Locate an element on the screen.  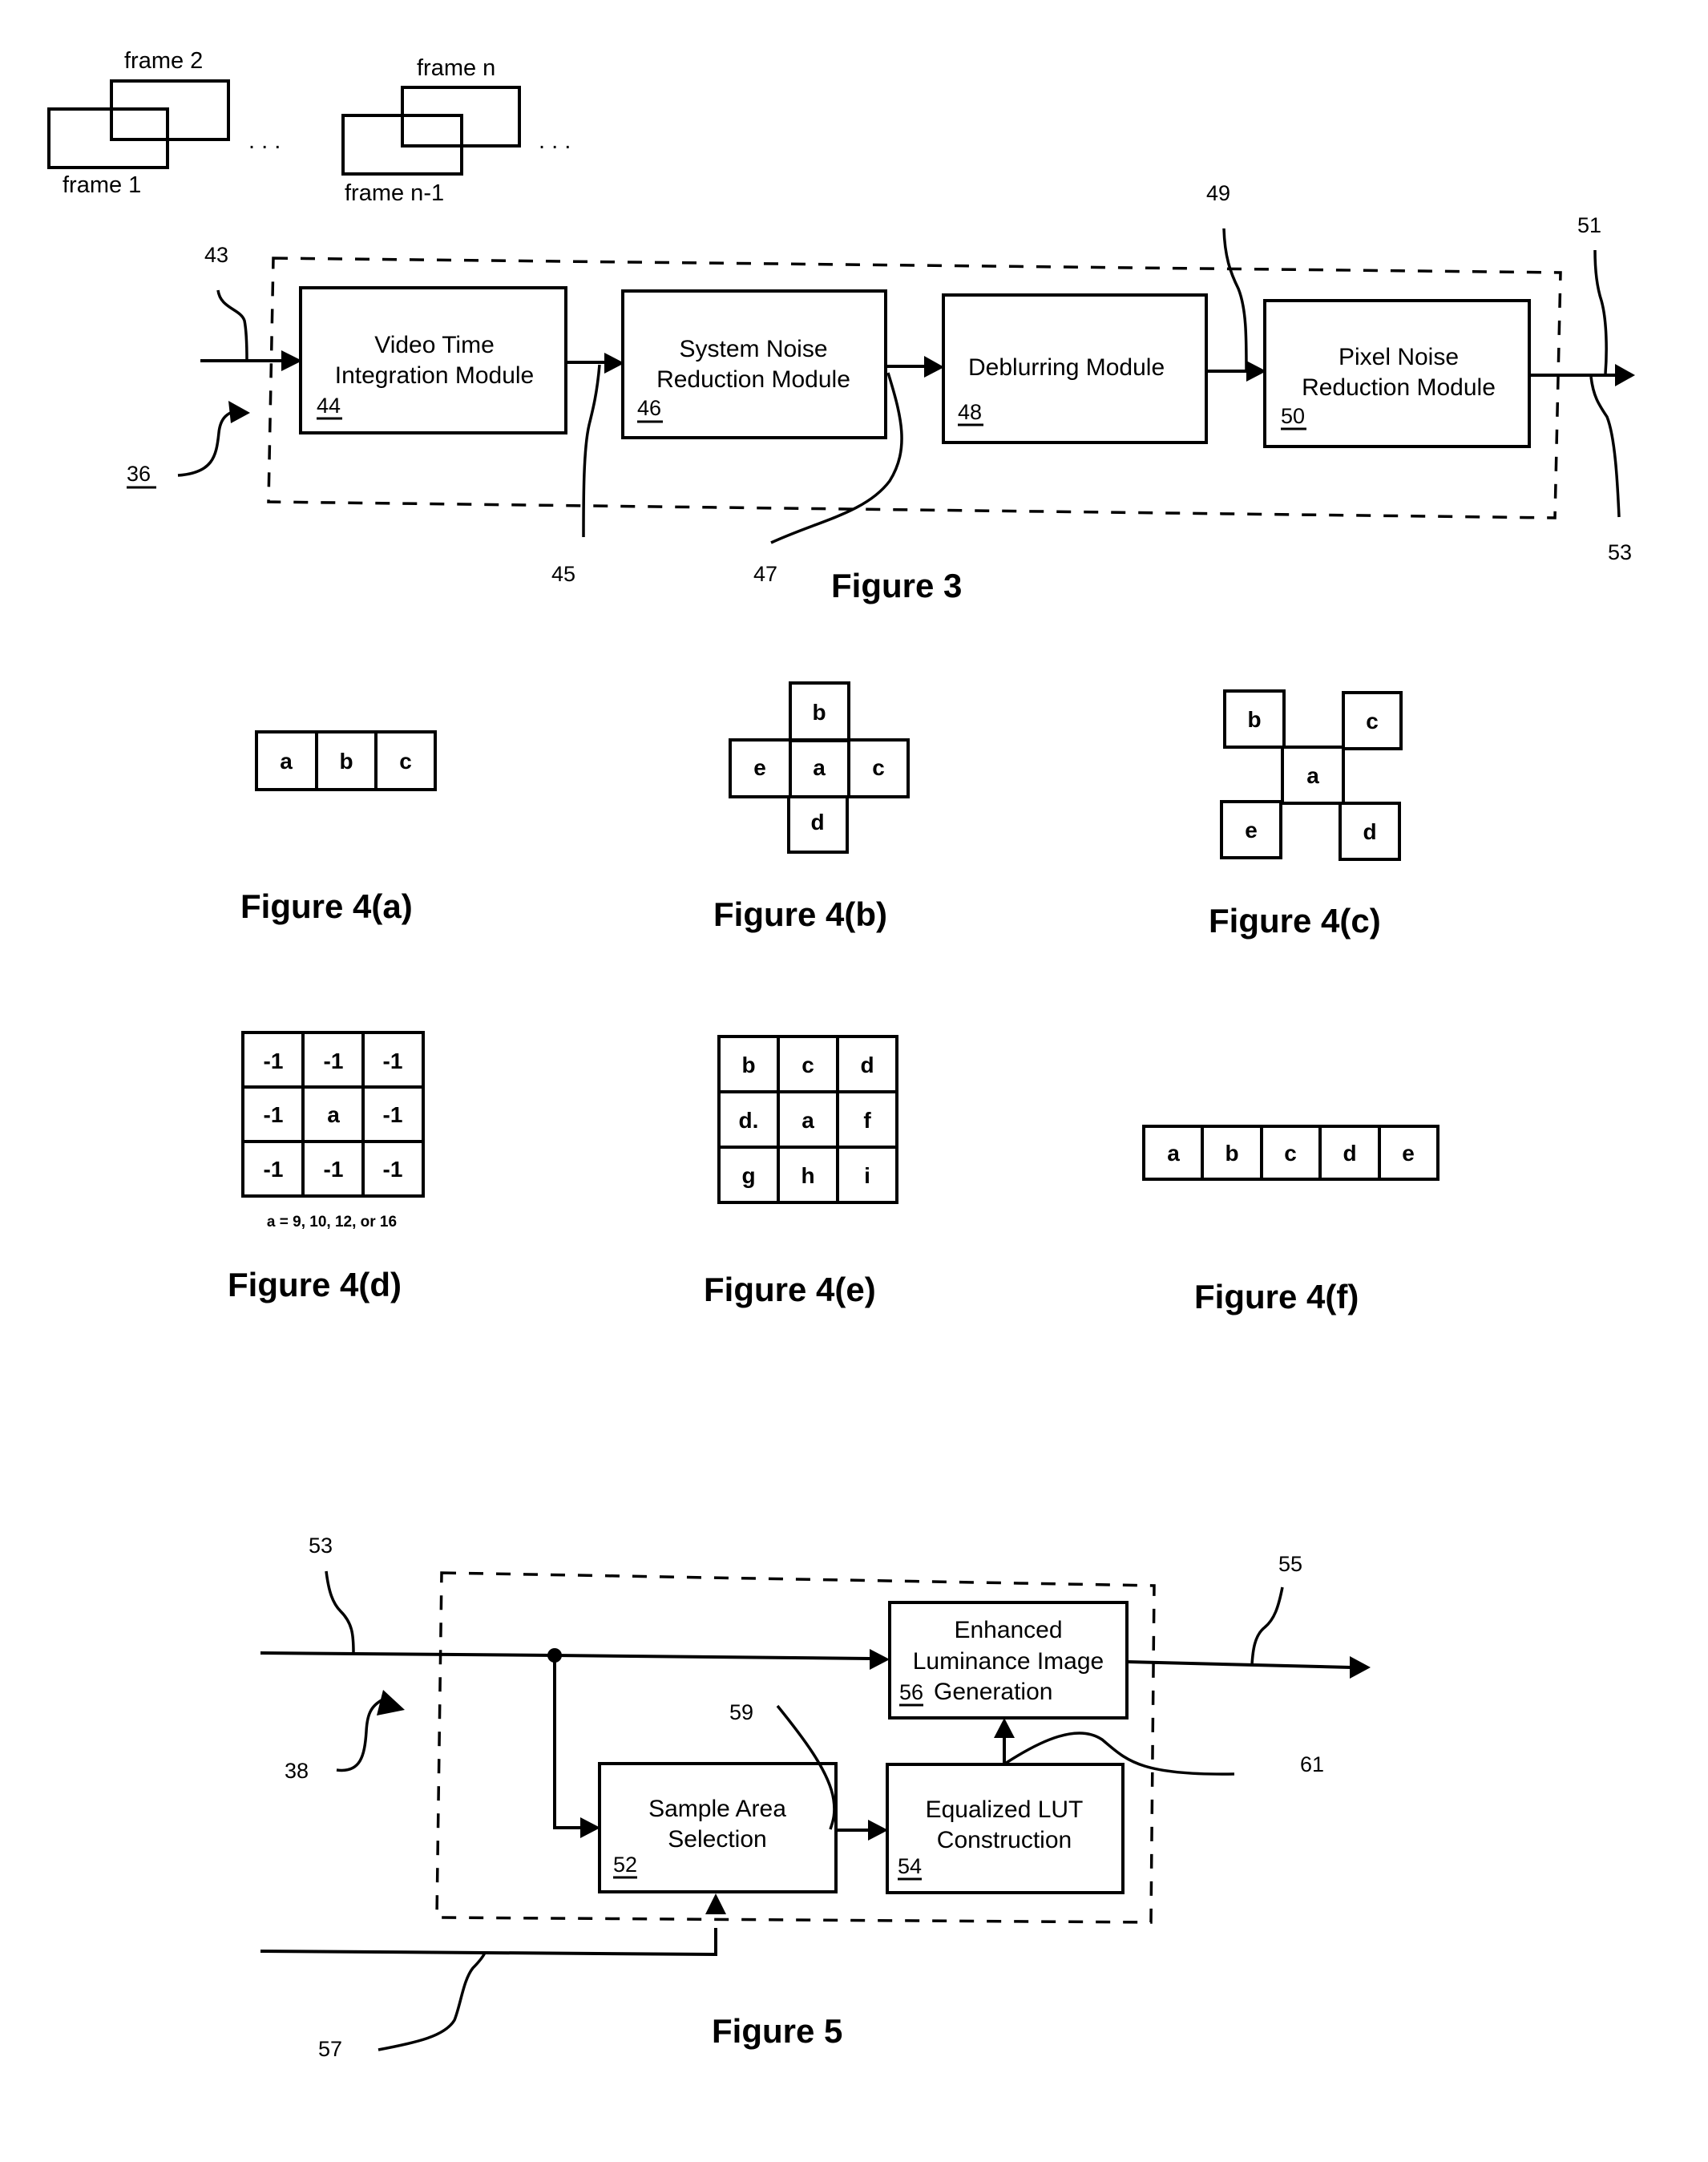
ref-47: 47 is located at coordinates (765, 574).